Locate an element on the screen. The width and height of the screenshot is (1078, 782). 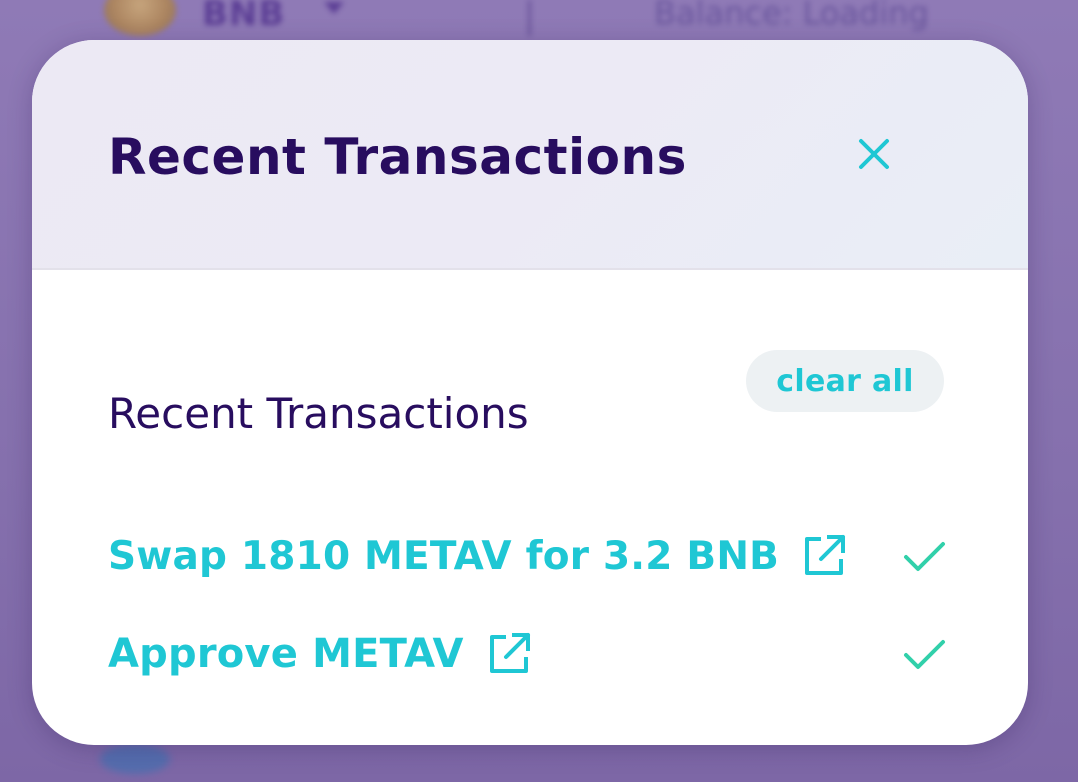
token-selector-label: BNB is located at coordinates (244, 17).